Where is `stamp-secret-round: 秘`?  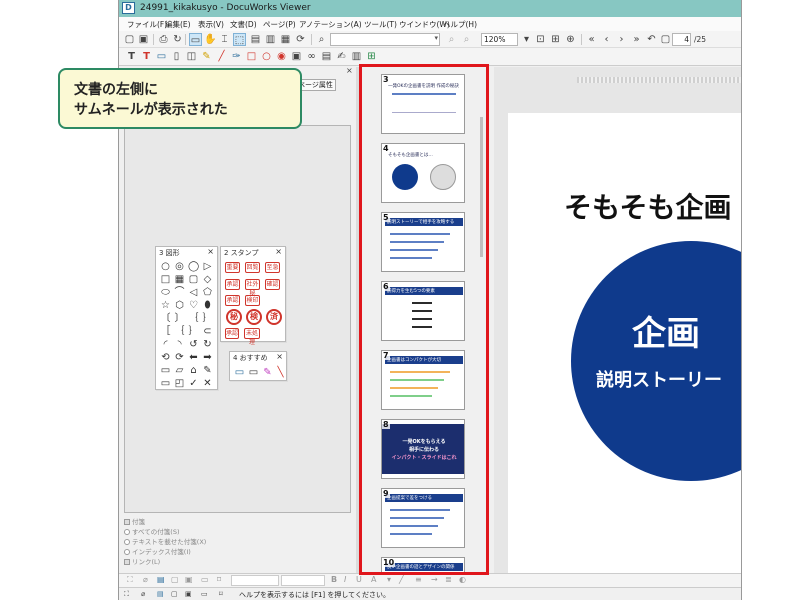 stamp-secret-round: 秘 is located at coordinates (234, 317).